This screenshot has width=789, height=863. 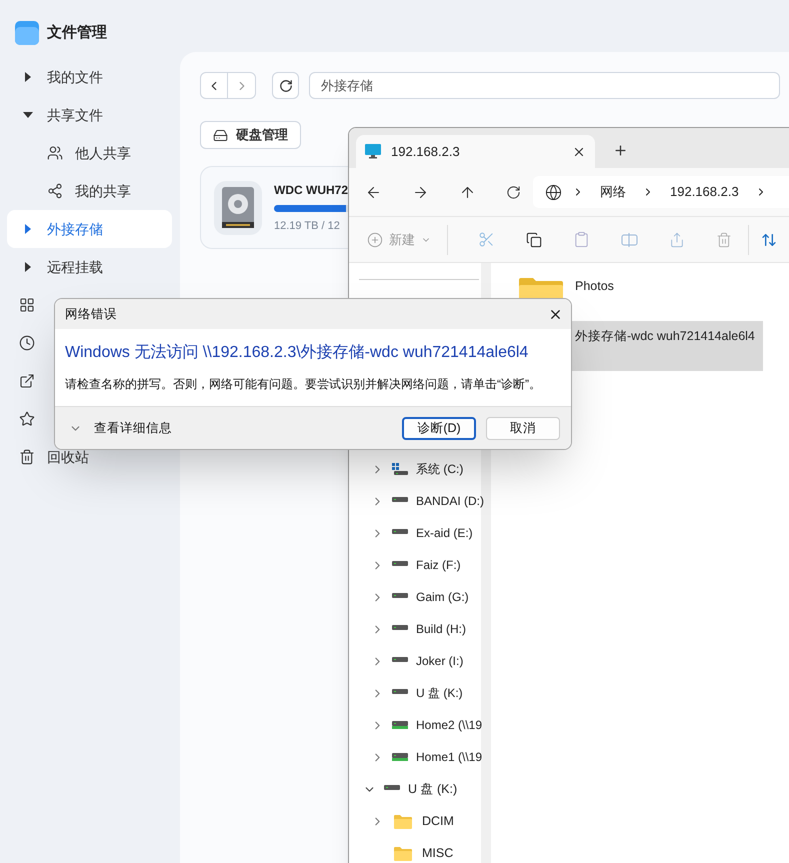 What do you see at coordinates (311, 190) in the screenshot?
I see `disk-name: WDC WUH72` at bounding box center [311, 190].